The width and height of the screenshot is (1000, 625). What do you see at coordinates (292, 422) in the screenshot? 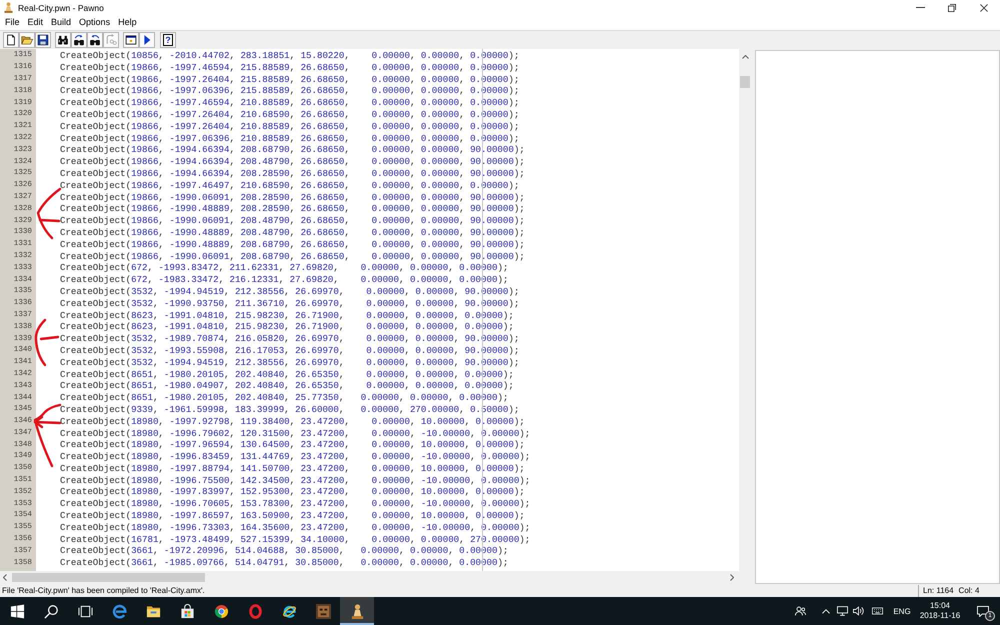
I see `code-line: CreateObject(18980, -1997.92798, 119.38400, 23.47200, 0.00000, 10.00000, 0.00000);` at bounding box center [292, 422].